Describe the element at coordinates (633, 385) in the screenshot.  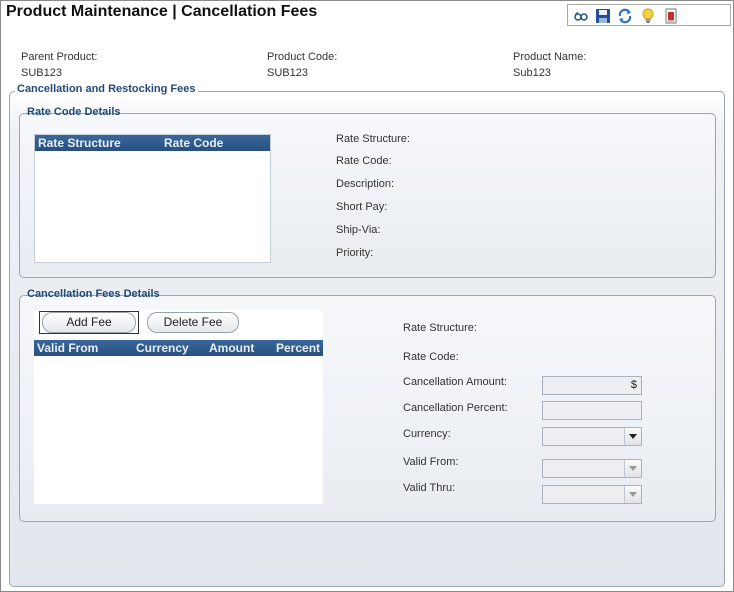
I see `currency-suffix: $` at that location.